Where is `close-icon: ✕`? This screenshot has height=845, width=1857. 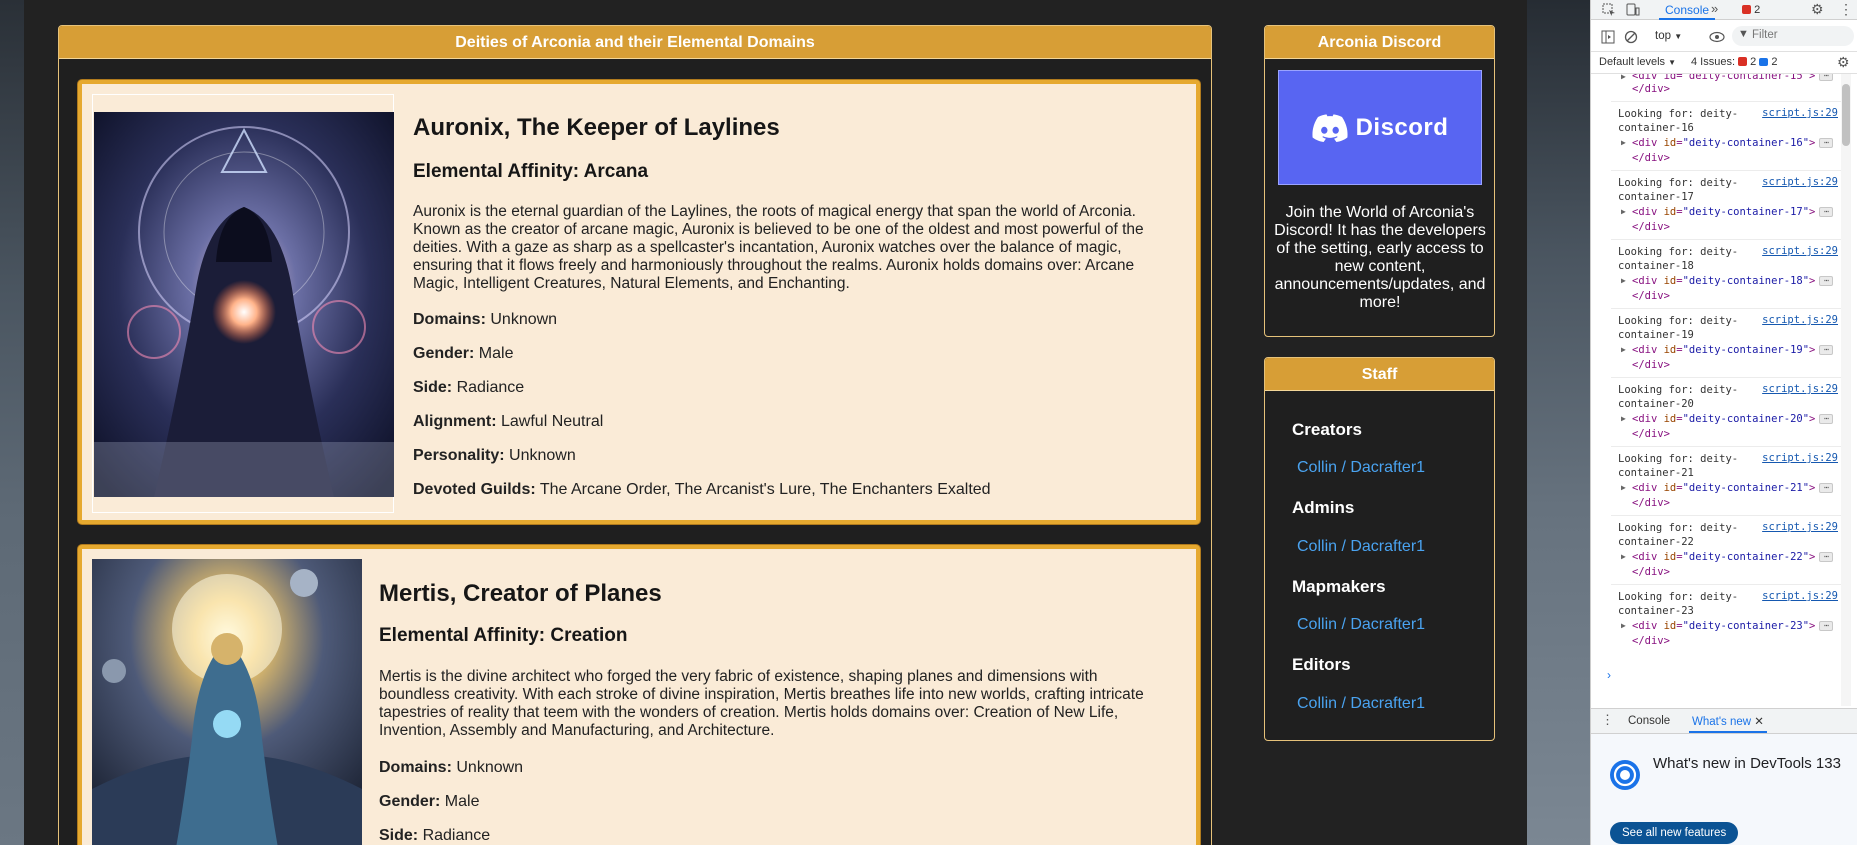 close-icon: ✕ is located at coordinates (1759, 722).